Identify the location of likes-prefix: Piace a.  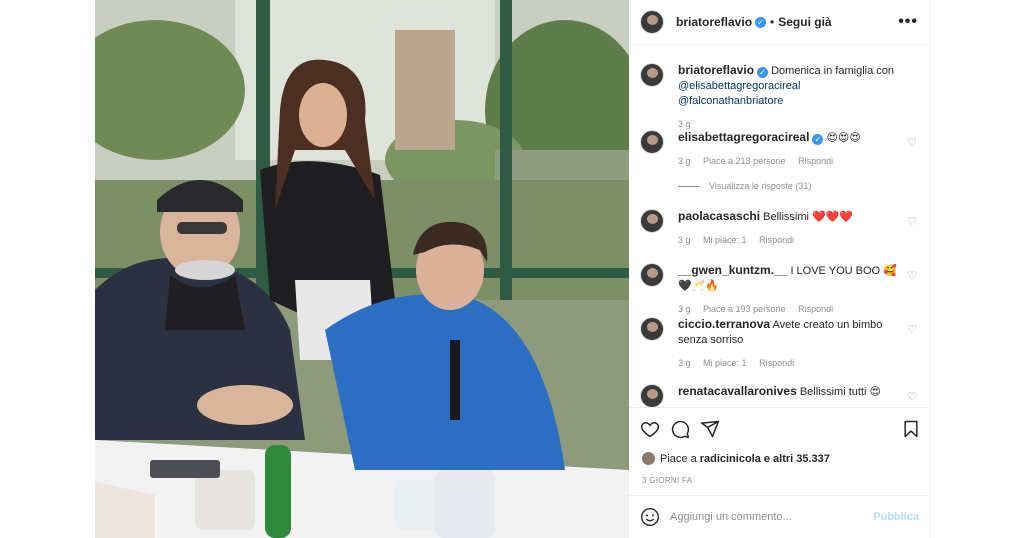
(678, 458).